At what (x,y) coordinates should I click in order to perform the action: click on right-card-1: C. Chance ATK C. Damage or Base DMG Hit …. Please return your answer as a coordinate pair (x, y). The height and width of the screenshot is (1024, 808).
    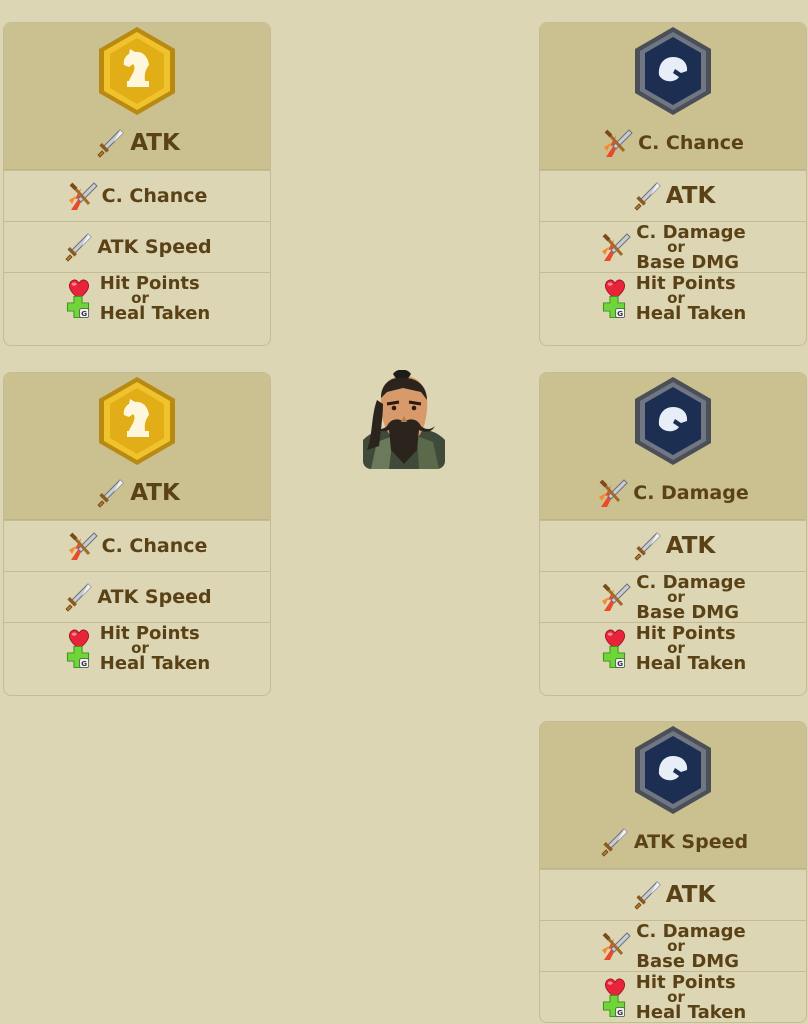
    Looking at the image, I should click on (673, 184).